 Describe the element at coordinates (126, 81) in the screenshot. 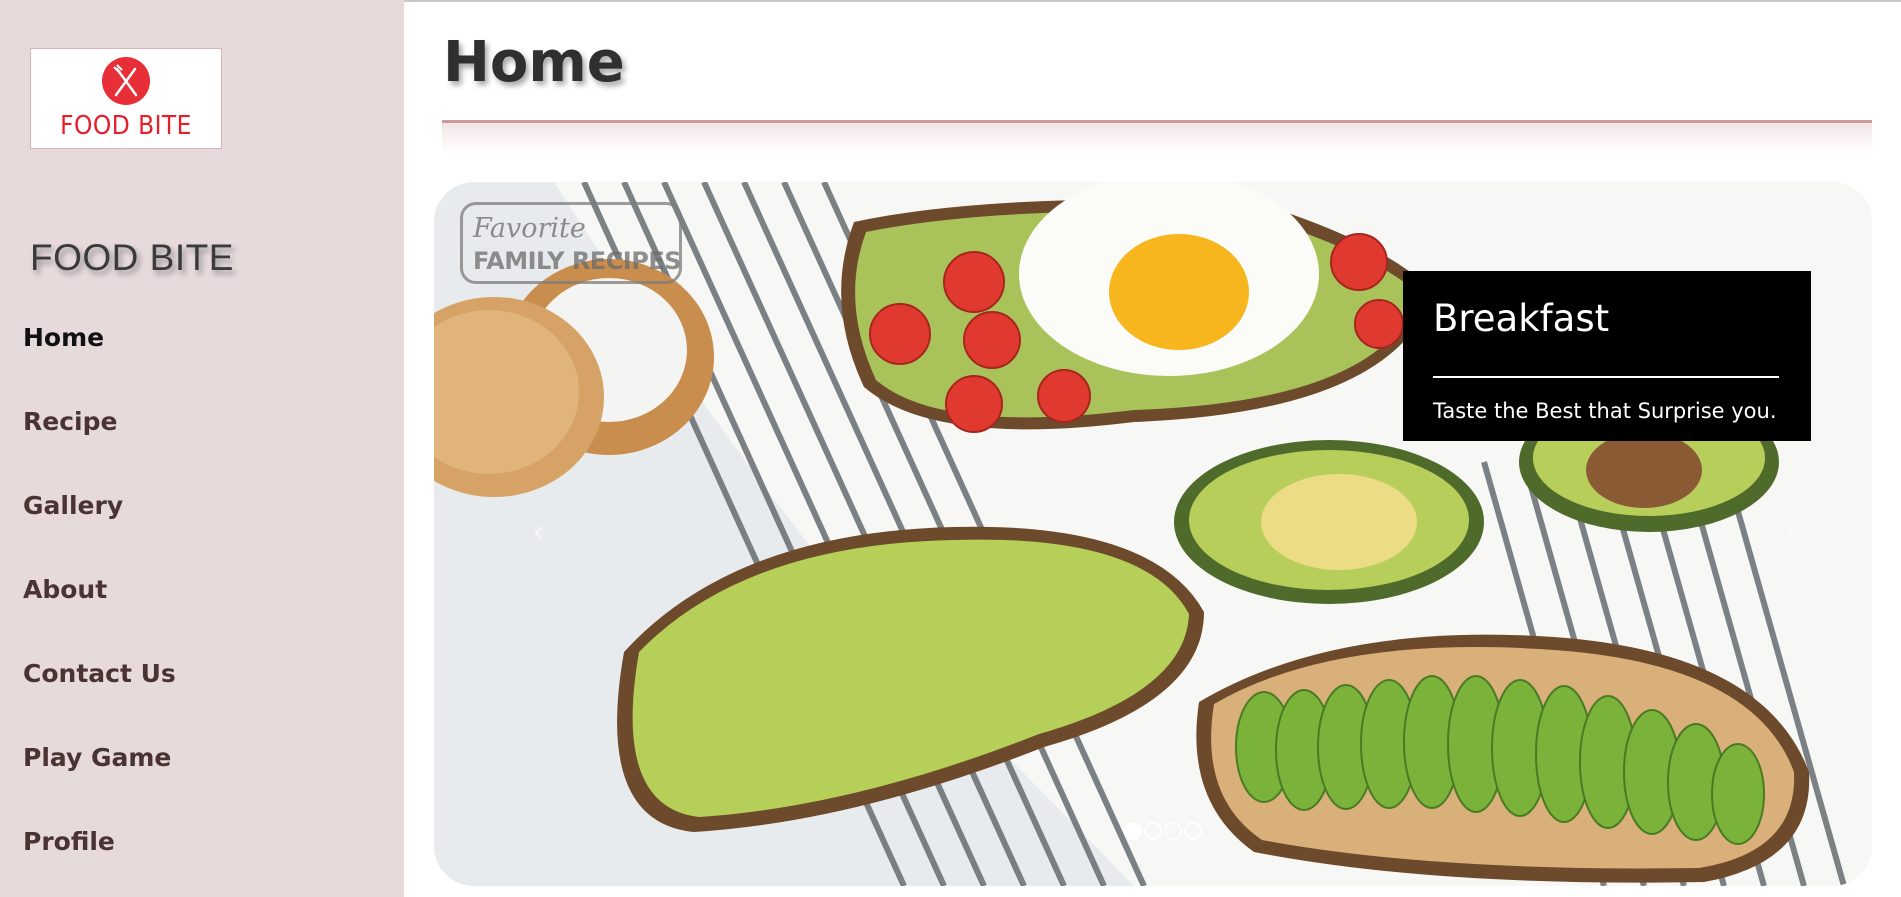

I see `fork-knife-icon` at that location.